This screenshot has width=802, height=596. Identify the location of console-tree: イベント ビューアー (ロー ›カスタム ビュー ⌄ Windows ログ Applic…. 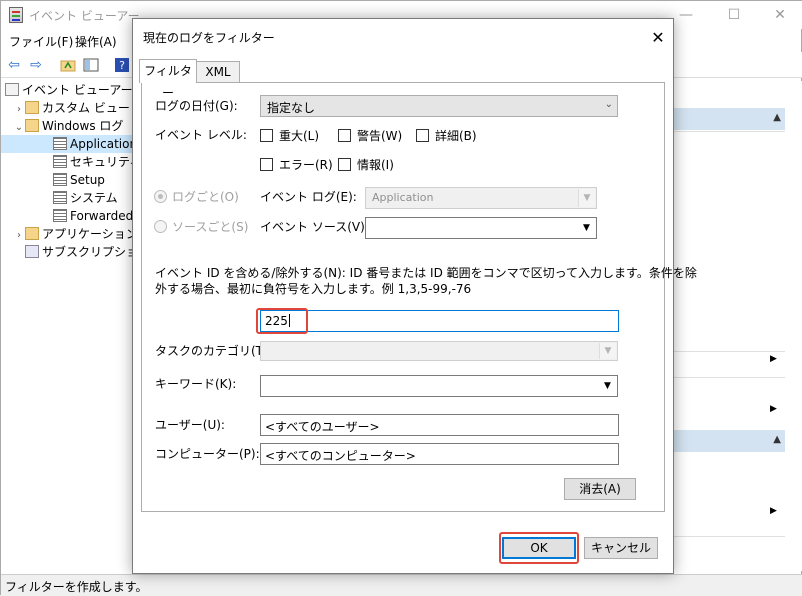
(68, 326).